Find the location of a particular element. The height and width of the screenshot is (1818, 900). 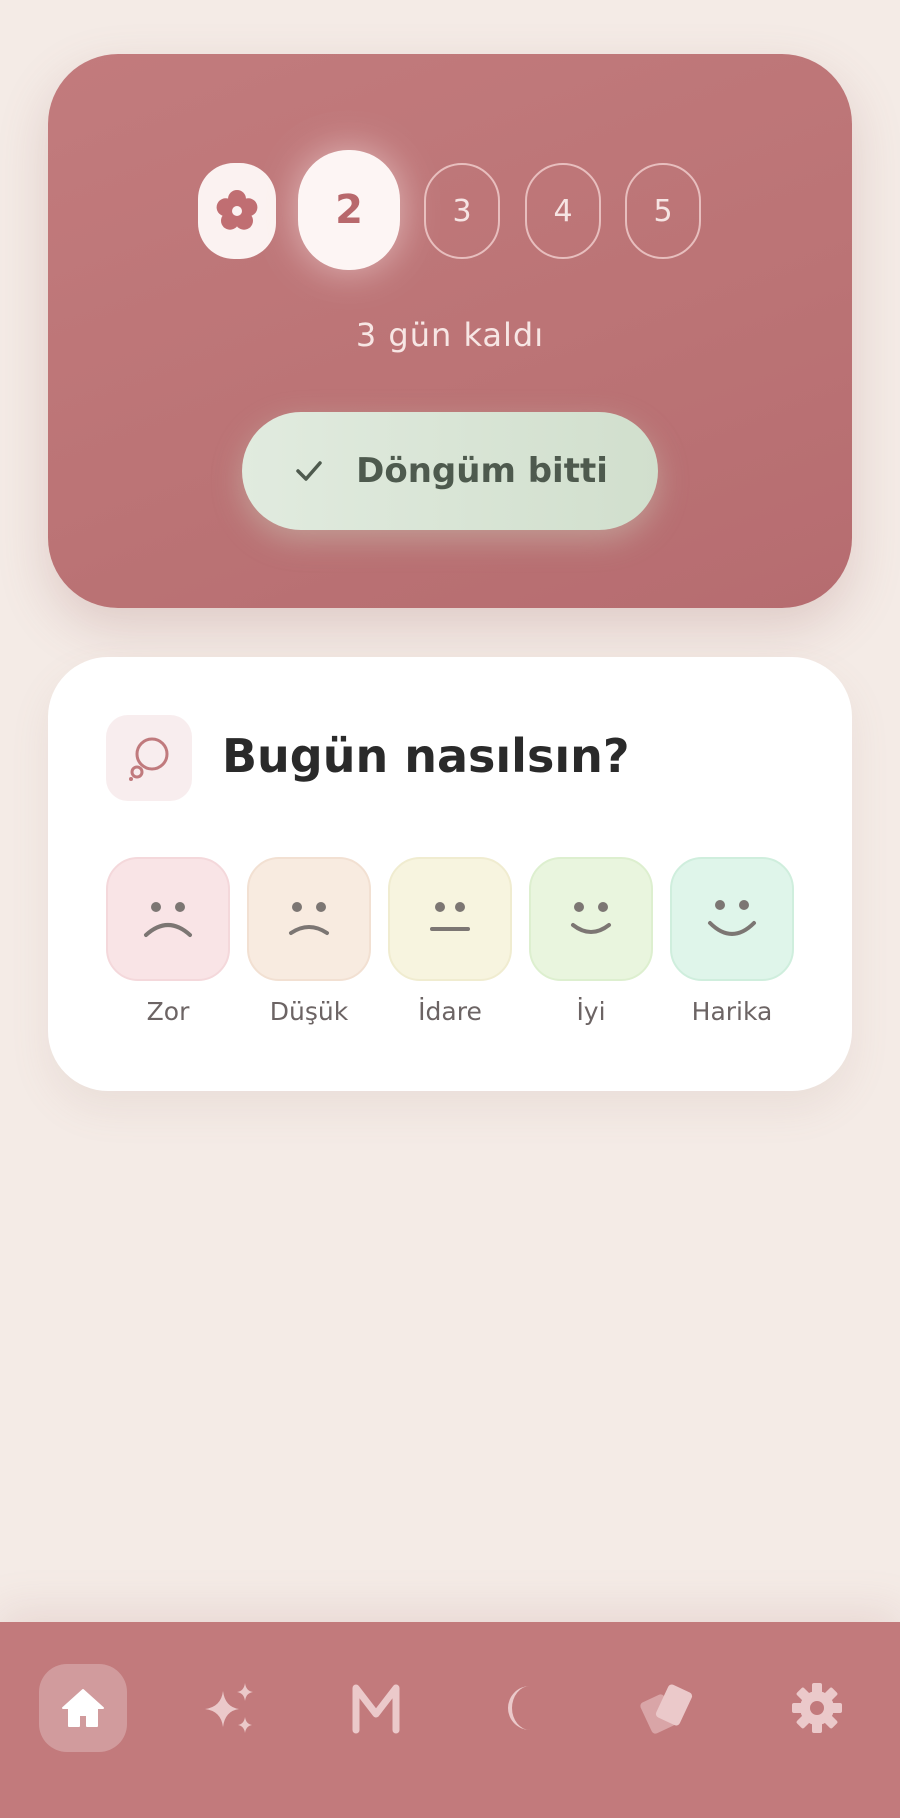

cycle-step-flower is located at coordinates (237, 211).